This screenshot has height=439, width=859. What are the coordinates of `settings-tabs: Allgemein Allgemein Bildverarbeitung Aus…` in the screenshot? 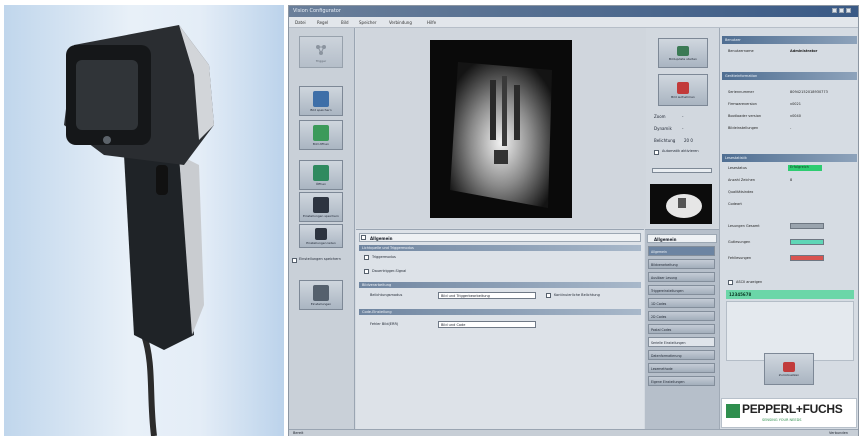 It's located at (682, 329).